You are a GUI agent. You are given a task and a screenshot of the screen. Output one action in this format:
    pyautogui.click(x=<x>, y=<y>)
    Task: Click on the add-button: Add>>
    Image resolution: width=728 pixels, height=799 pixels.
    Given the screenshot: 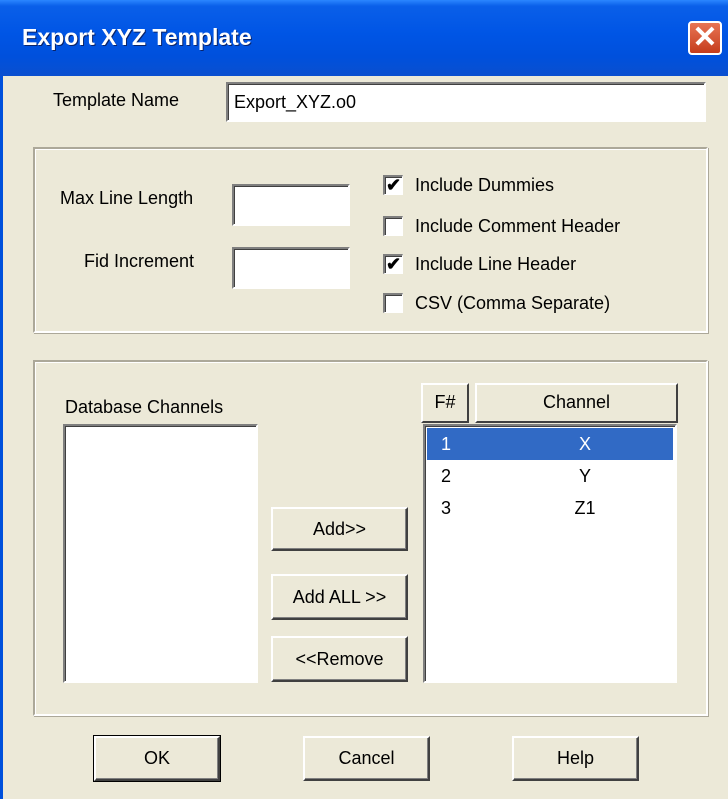 What is the action you would take?
    pyautogui.click(x=339, y=529)
    